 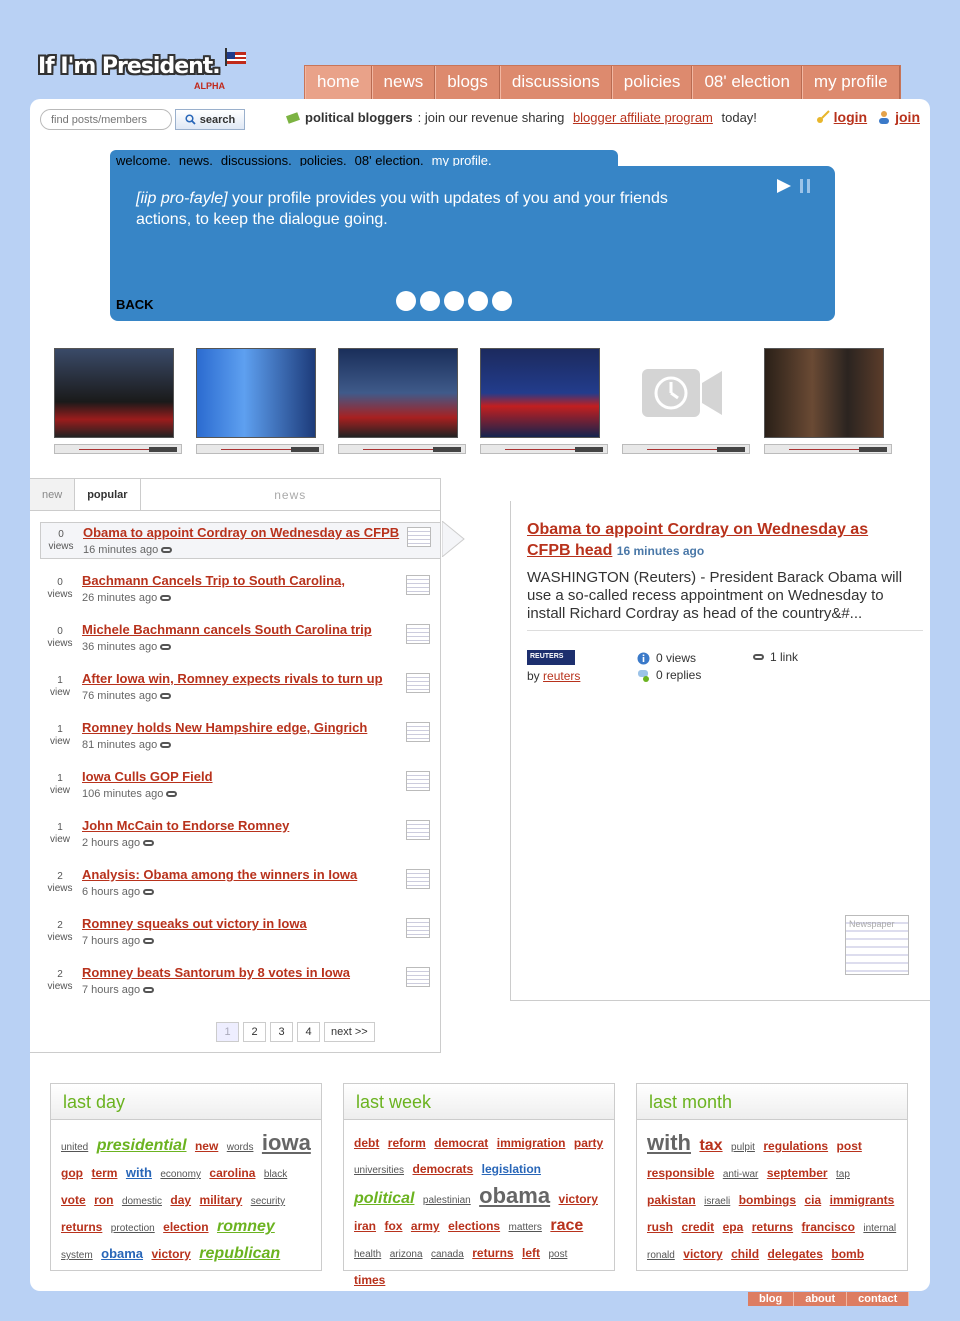 What do you see at coordinates (551, 657) in the screenshot?
I see `reuters-logo: REUTERS` at bounding box center [551, 657].